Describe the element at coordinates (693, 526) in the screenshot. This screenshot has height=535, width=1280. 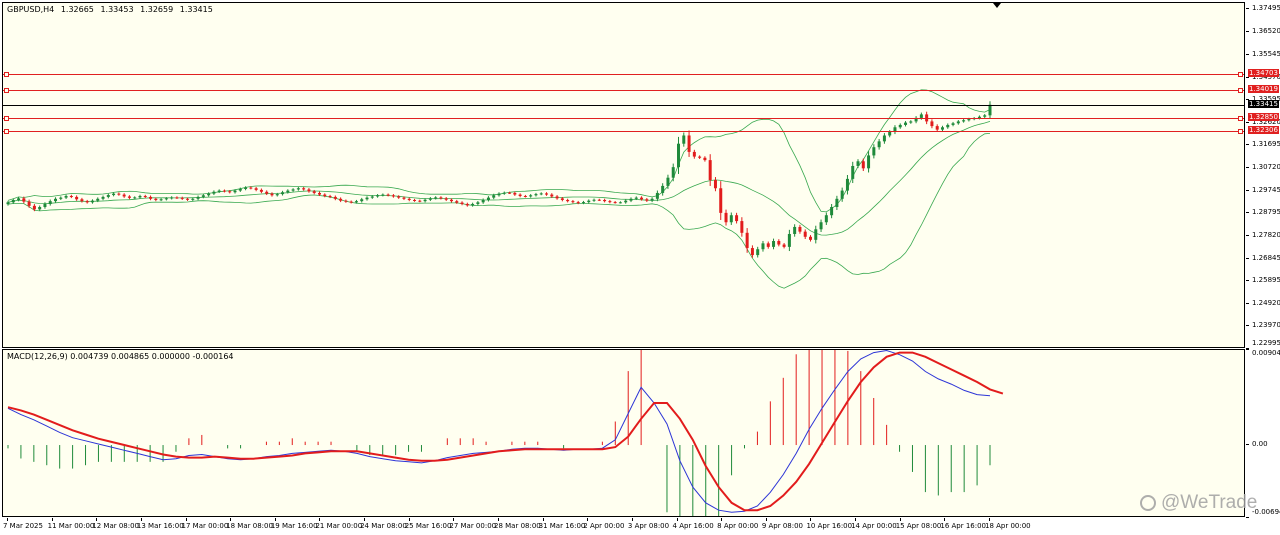
I see `time-tick-label: 4 Apr 16:00` at that location.